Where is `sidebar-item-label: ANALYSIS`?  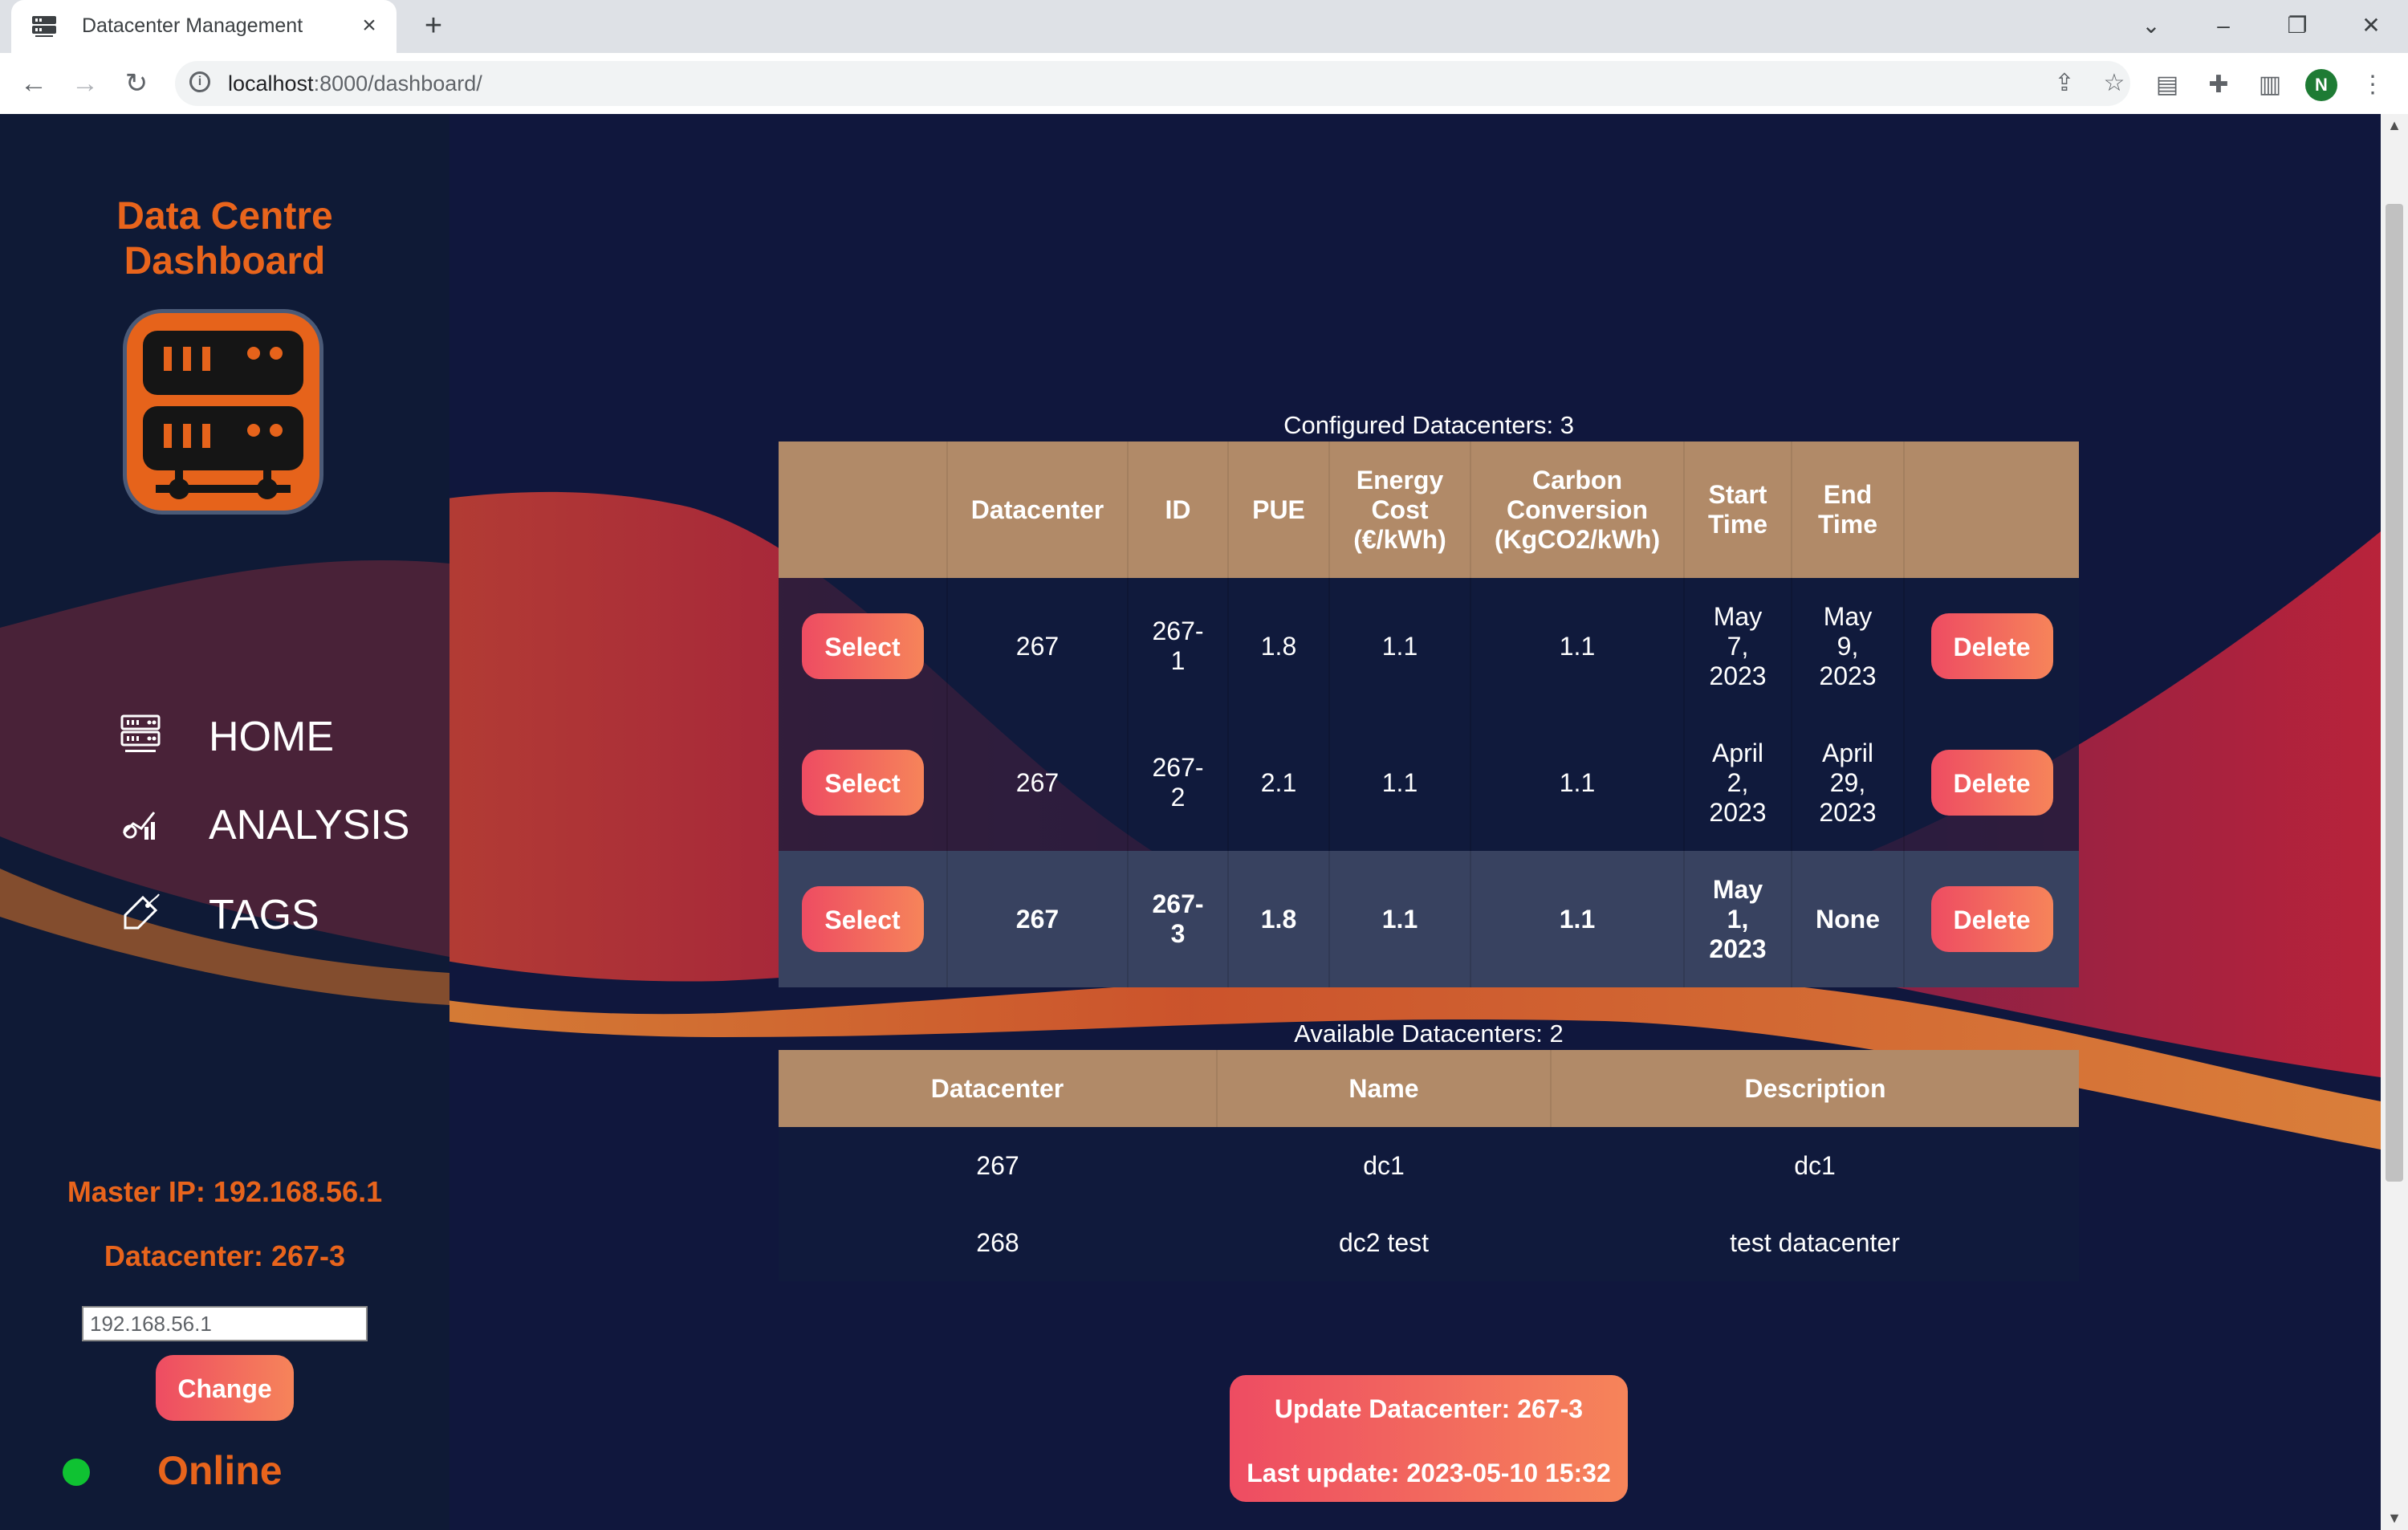
sidebar-item-label: ANALYSIS is located at coordinates (309, 825).